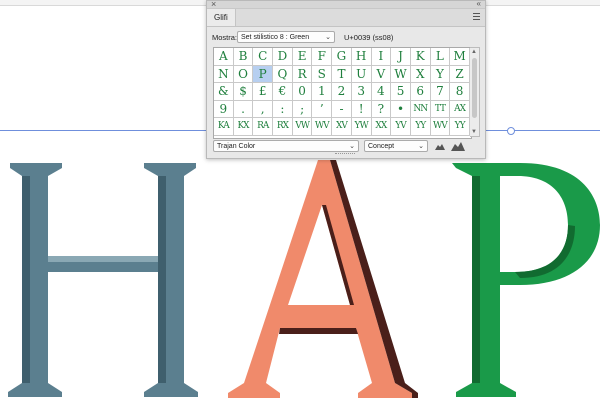 The height and width of the screenshot is (406, 600). Describe the element at coordinates (283, 74) in the screenshot. I see `glyph-cell: Q` at that location.